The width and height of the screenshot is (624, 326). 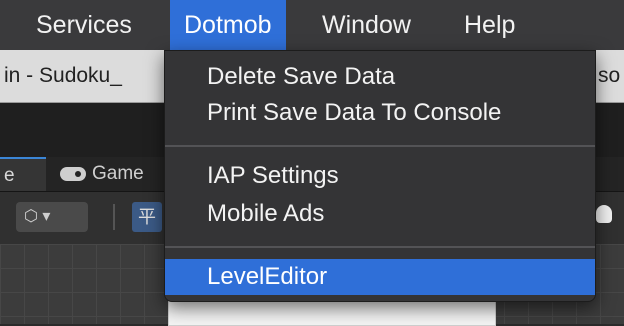 What do you see at coordinates (84, 25) in the screenshot?
I see `menu-services: Services` at bounding box center [84, 25].